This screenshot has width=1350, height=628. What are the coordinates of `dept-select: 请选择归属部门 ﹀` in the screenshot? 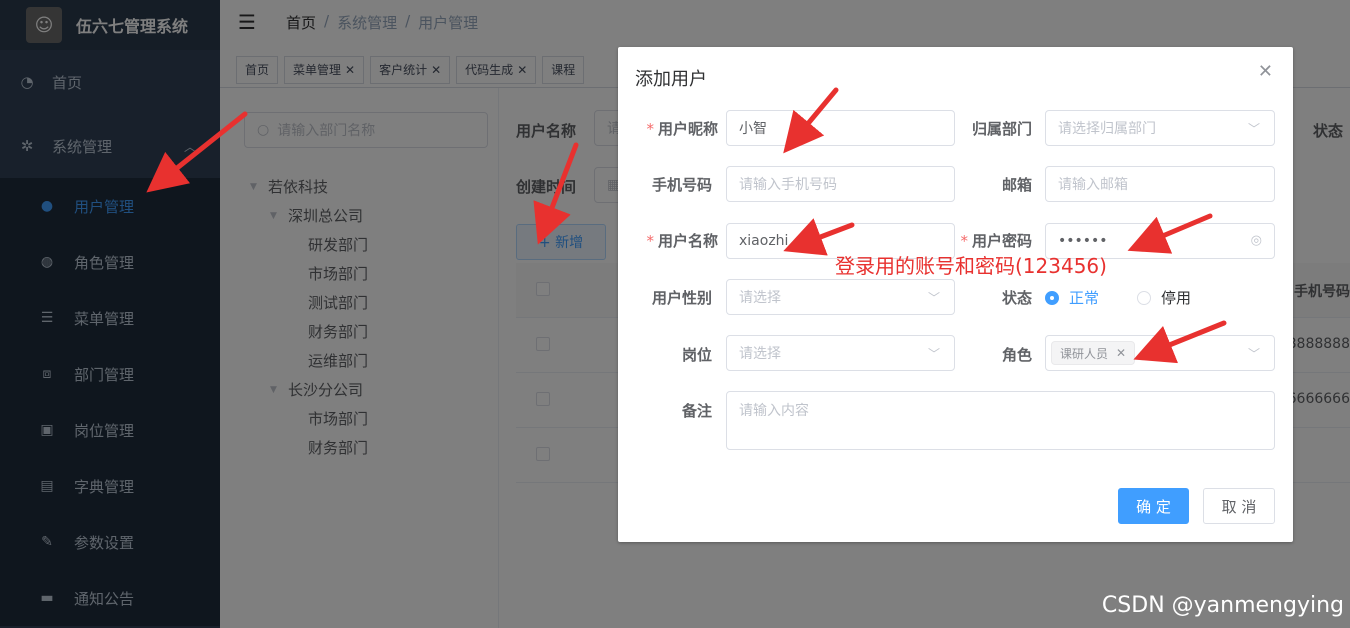 It's located at (1160, 128).